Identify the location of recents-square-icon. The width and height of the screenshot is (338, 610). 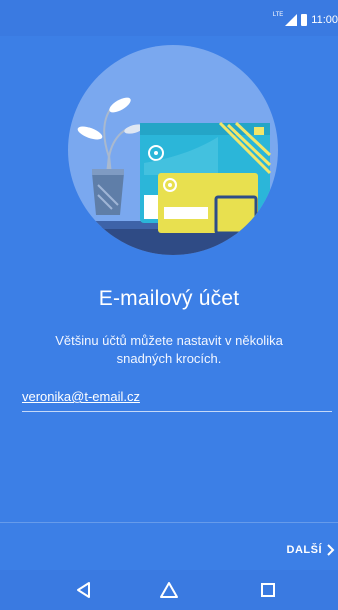
(268, 590).